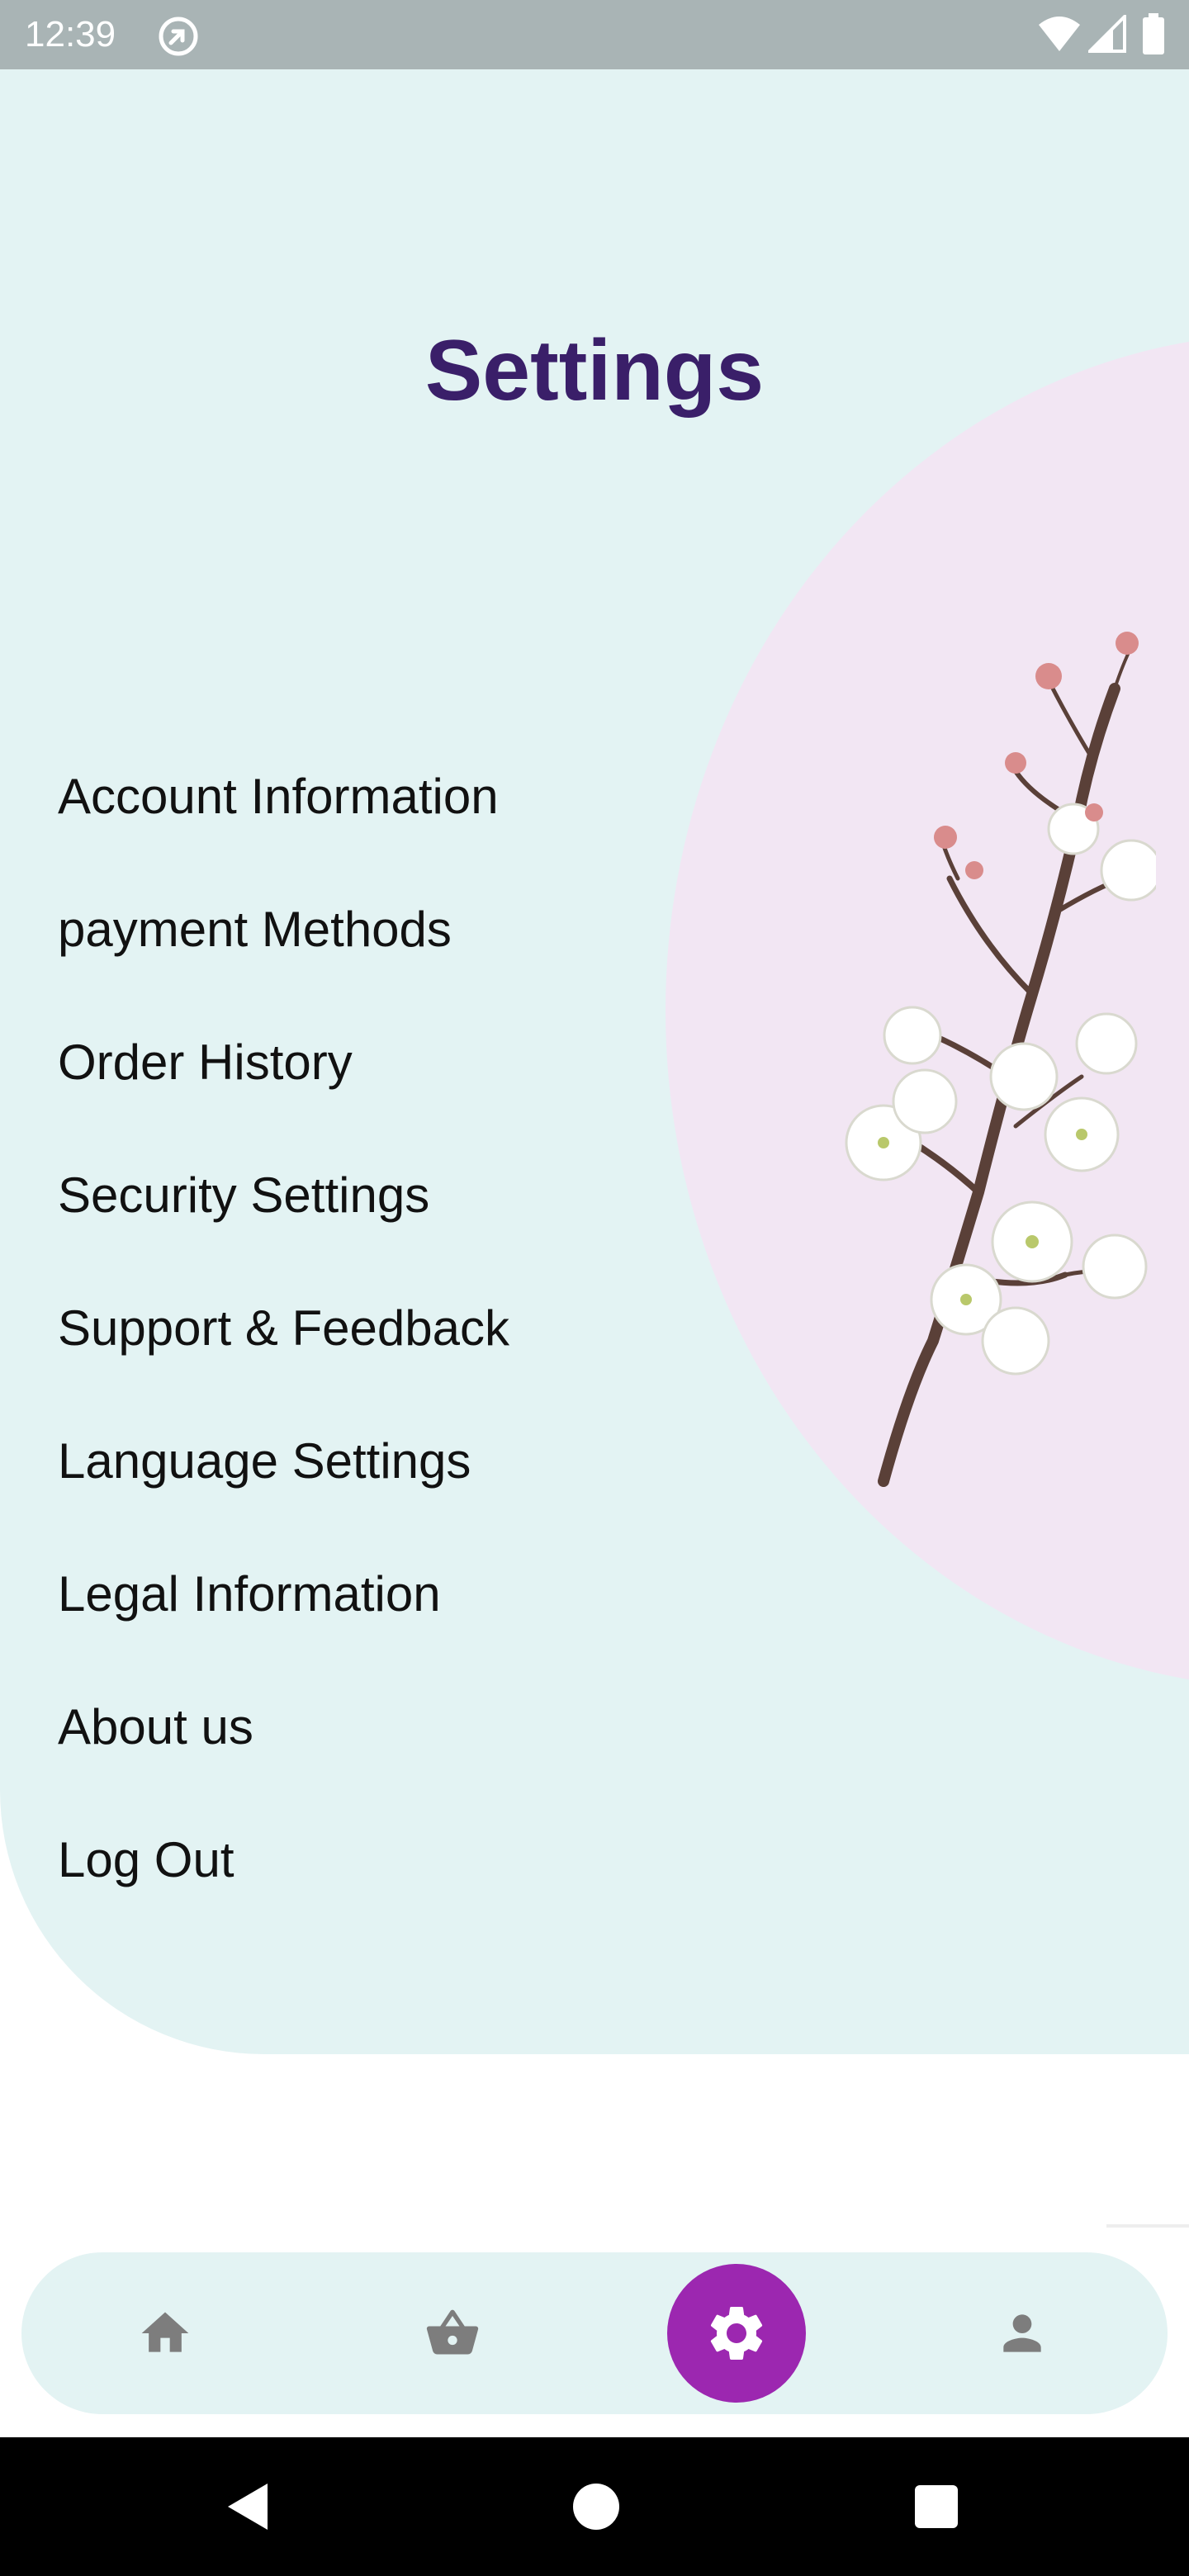 The width and height of the screenshot is (1189, 2576). What do you see at coordinates (283, 1461) in the screenshot?
I see `menu-item-language-settings: Language Settings` at bounding box center [283, 1461].